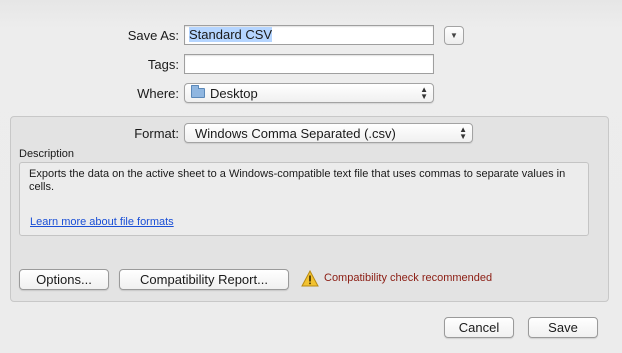 Image resolution: width=622 pixels, height=353 pixels. What do you see at coordinates (163, 64) in the screenshot?
I see `tags-label: Tags:` at bounding box center [163, 64].